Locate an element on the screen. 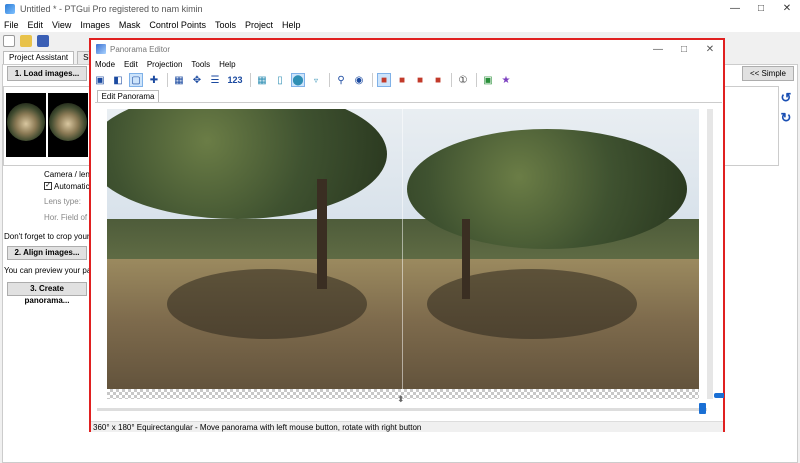 The width and height of the screenshot is (800, 463). menu-file: File is located at coordinates (11, 25).